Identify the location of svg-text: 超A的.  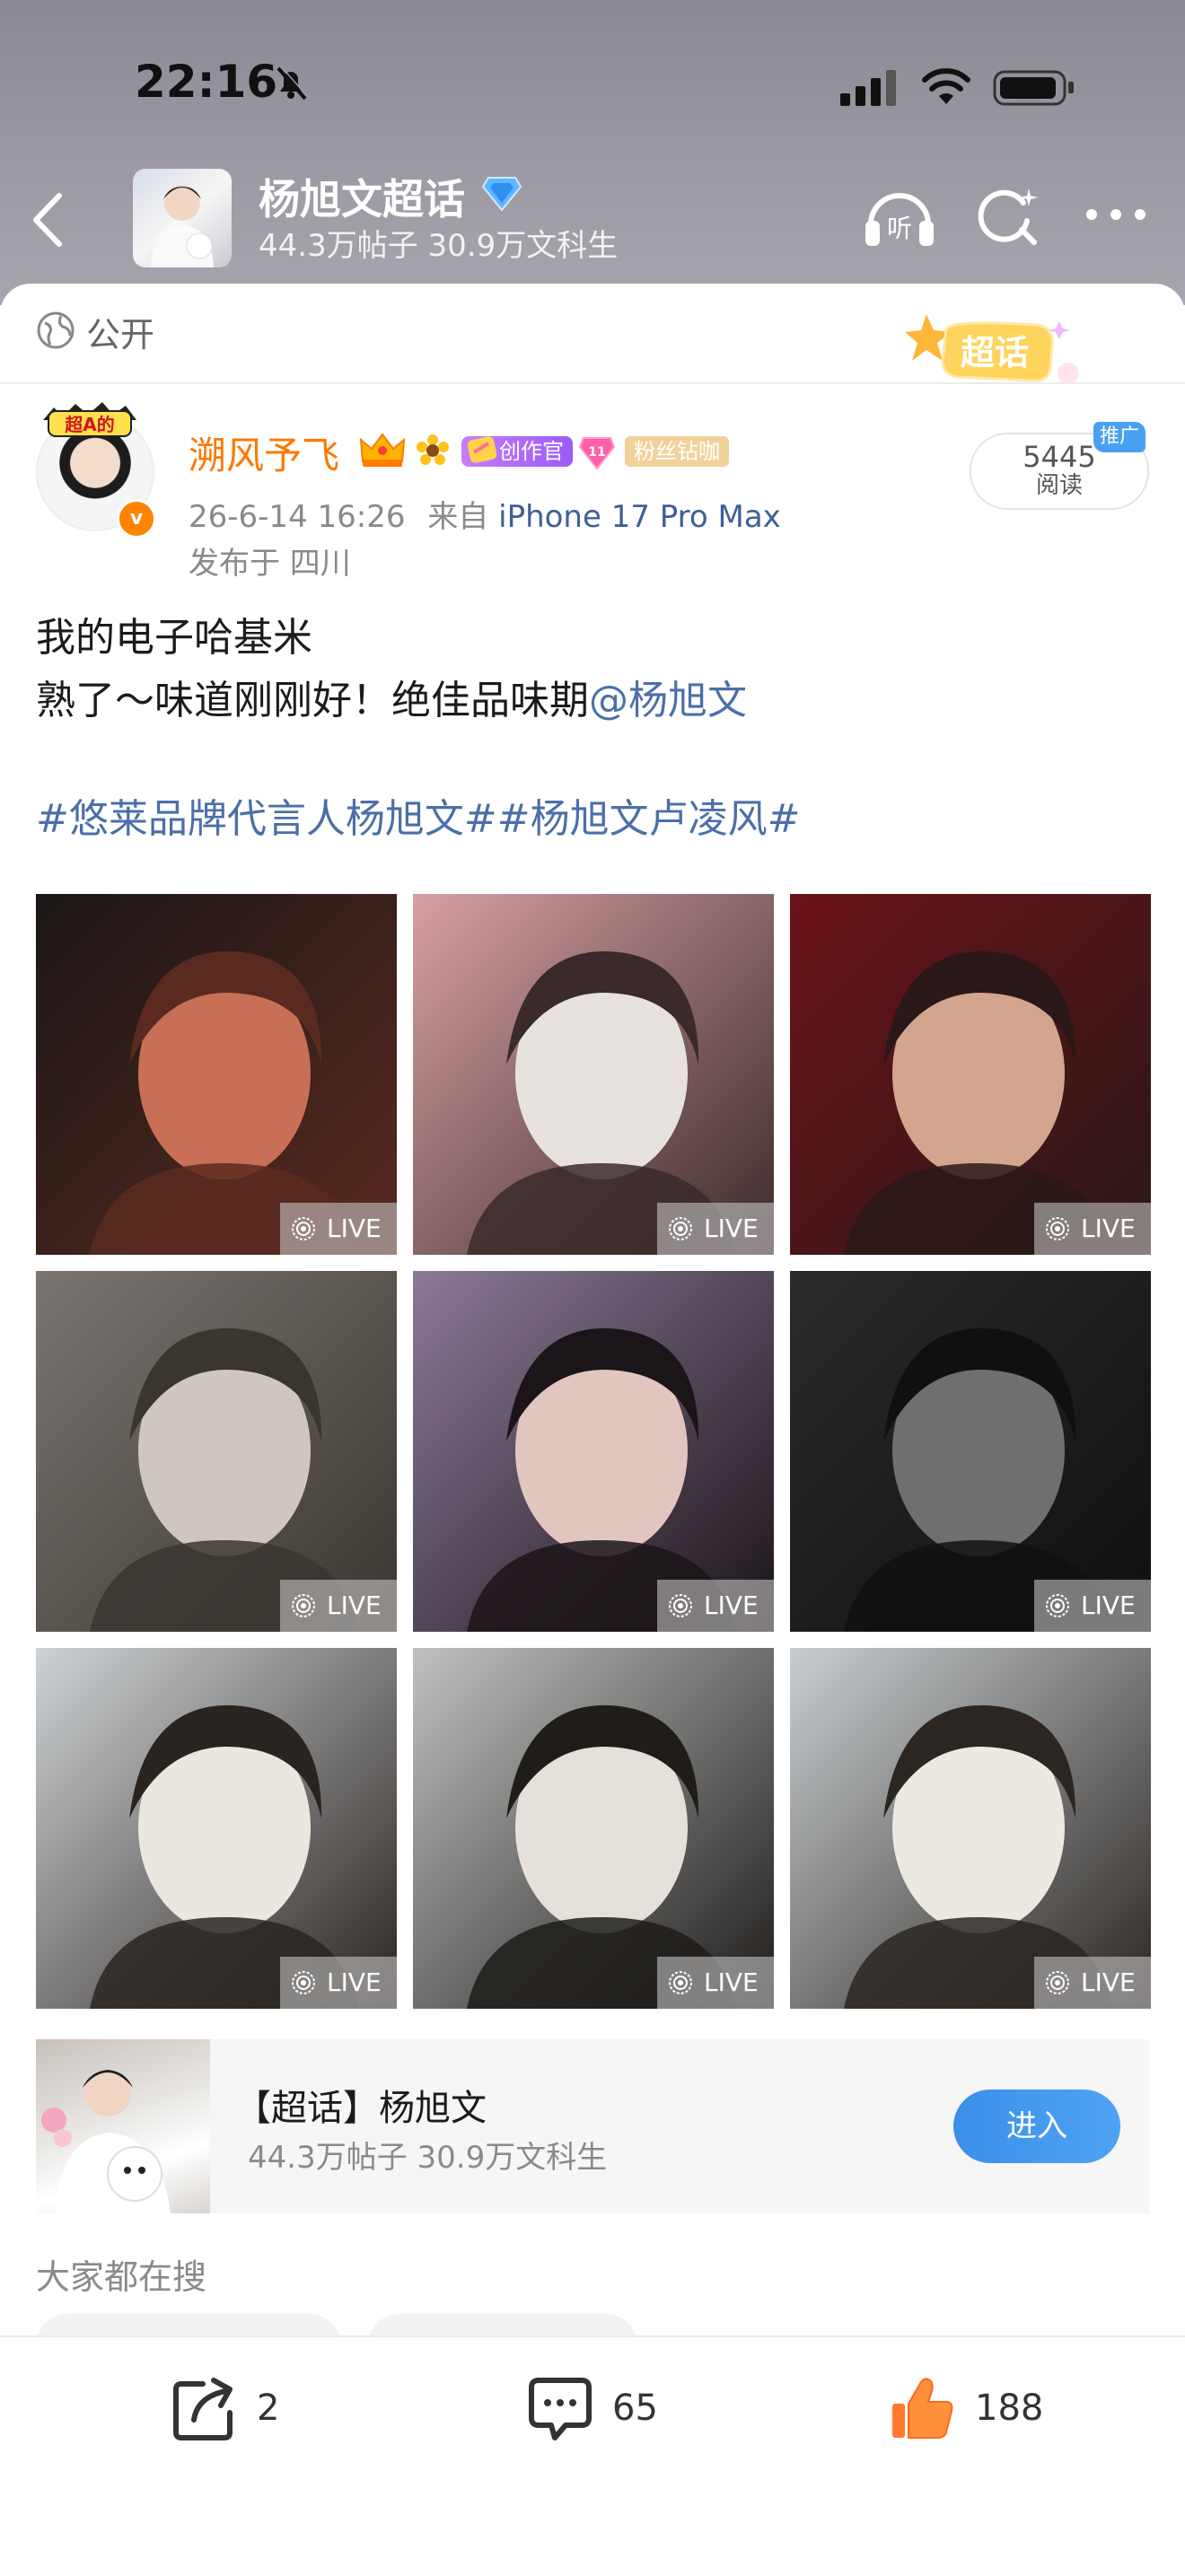
(89, 424).